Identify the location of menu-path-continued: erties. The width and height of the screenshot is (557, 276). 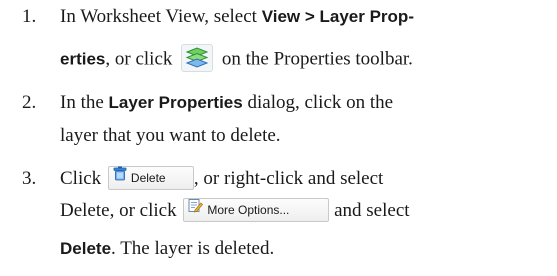
(83, 59).